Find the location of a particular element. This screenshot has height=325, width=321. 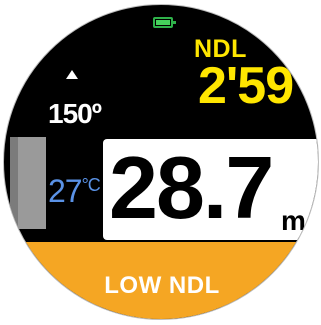

compass-heading: 150º is located at coordinates (75, 113).